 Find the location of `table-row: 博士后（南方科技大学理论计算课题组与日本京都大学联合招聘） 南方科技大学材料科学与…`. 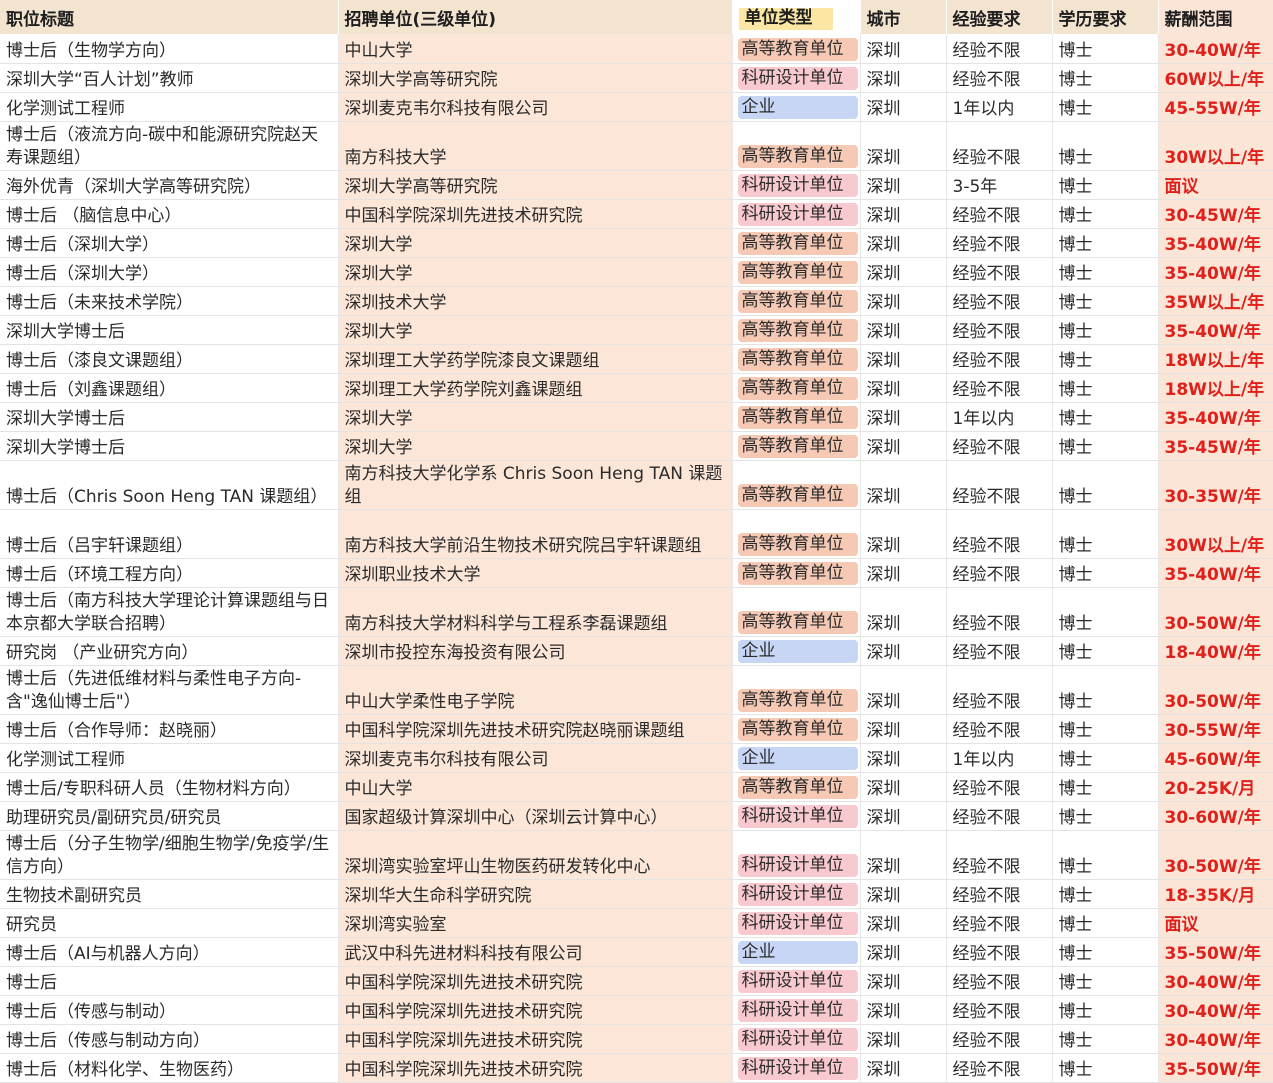

table-row: 博士后（南方科技大学理论计算课题组与日本京都大学联合招聘） 南方科技大学材料科学与… is located at coordinates (636, 612).